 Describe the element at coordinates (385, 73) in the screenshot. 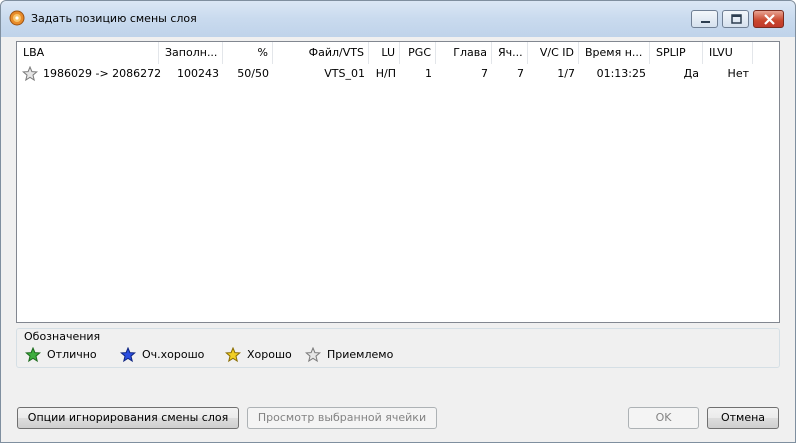

I see `cell-lu: Н/П` at that location.